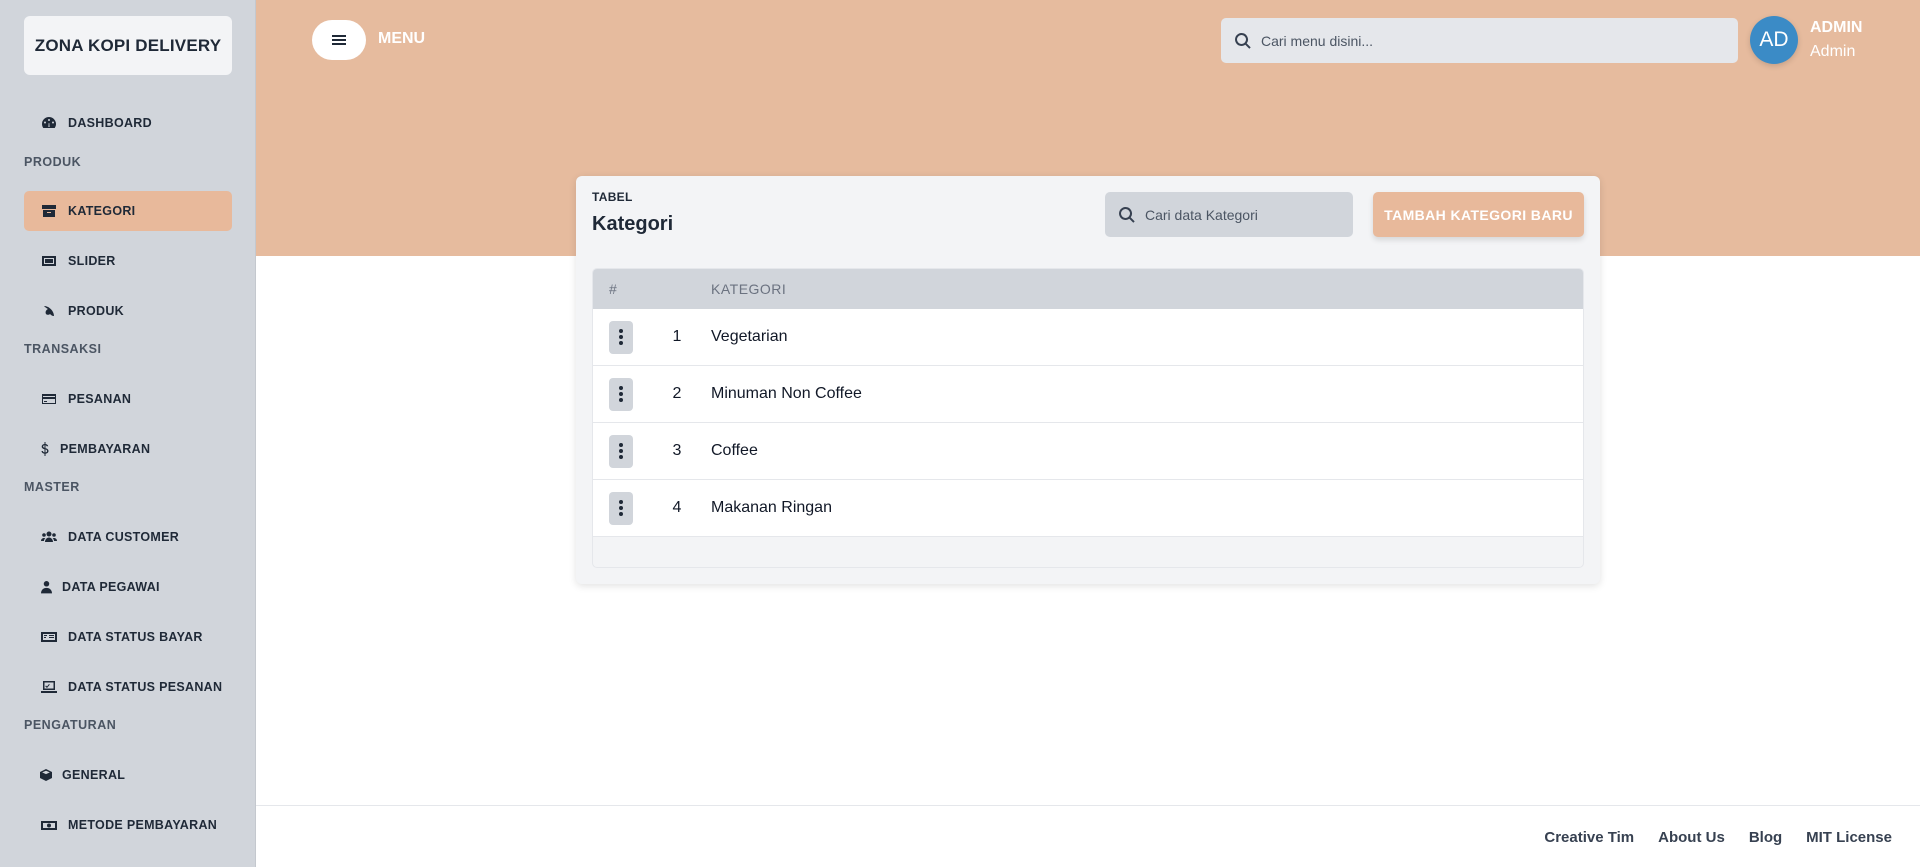 This screenshot has height=867, width=1920. What do you see at coordinates (49, 261) in the screenshot?
I see `slider-icon` at bounding box center [49, 261].